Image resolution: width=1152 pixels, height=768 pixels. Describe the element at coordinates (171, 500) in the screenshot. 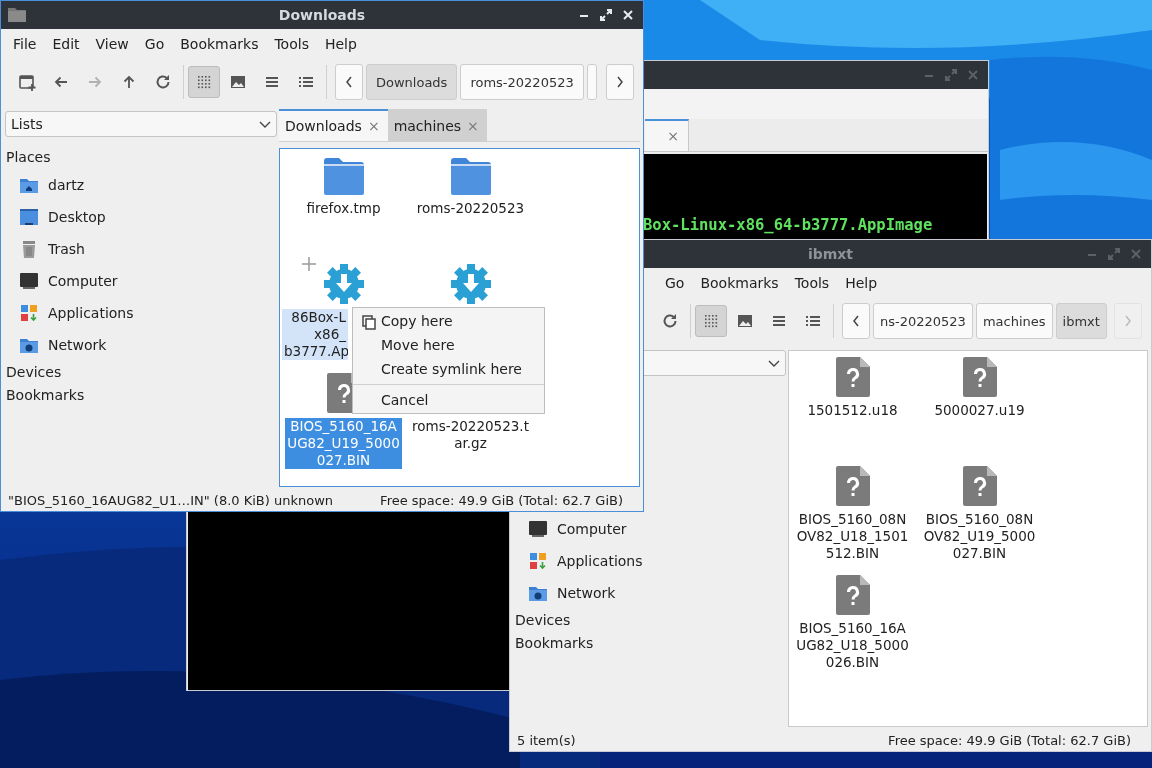

I see `status-text: "BIOS_5160_16AUG82_U1…IN" (8.0 KiB) unknown` at that location.